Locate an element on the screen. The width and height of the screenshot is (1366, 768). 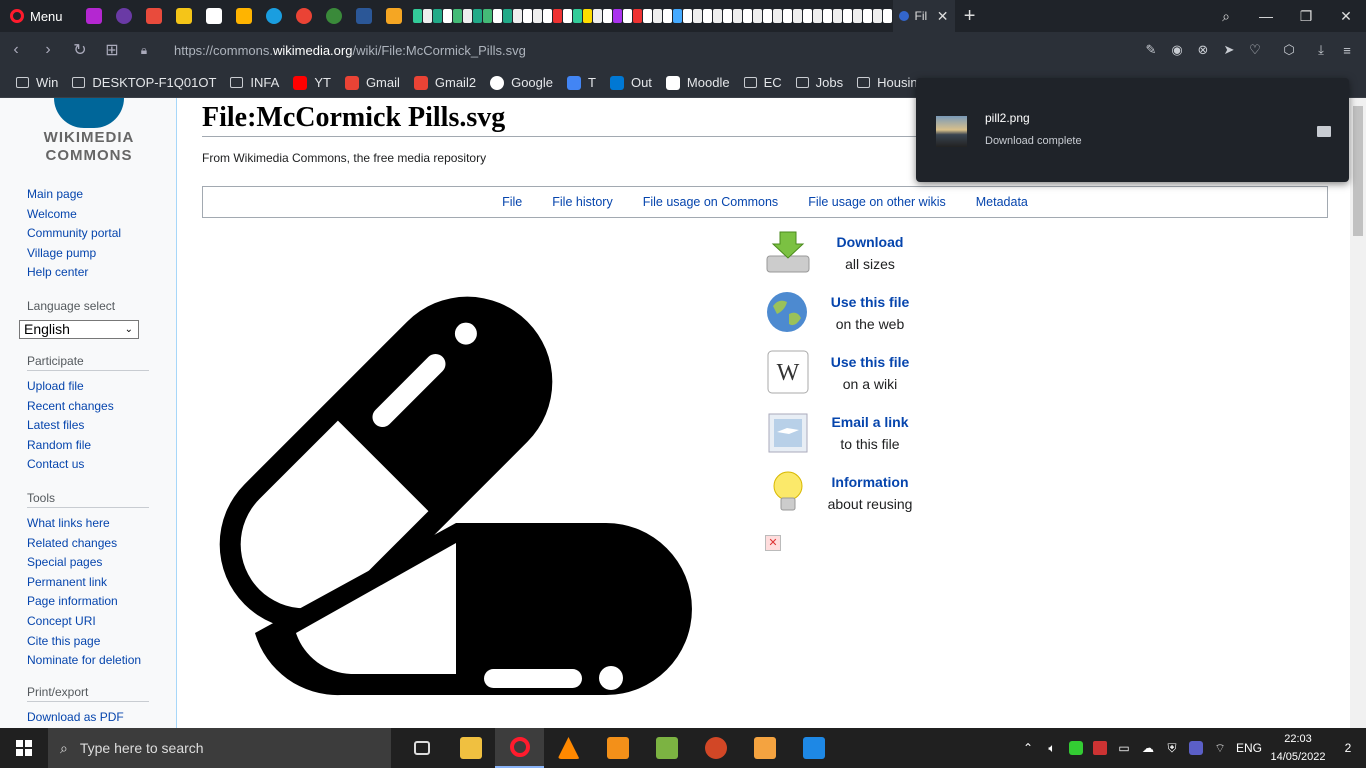
minimize-button: — is located at coordinates (1266, 16).